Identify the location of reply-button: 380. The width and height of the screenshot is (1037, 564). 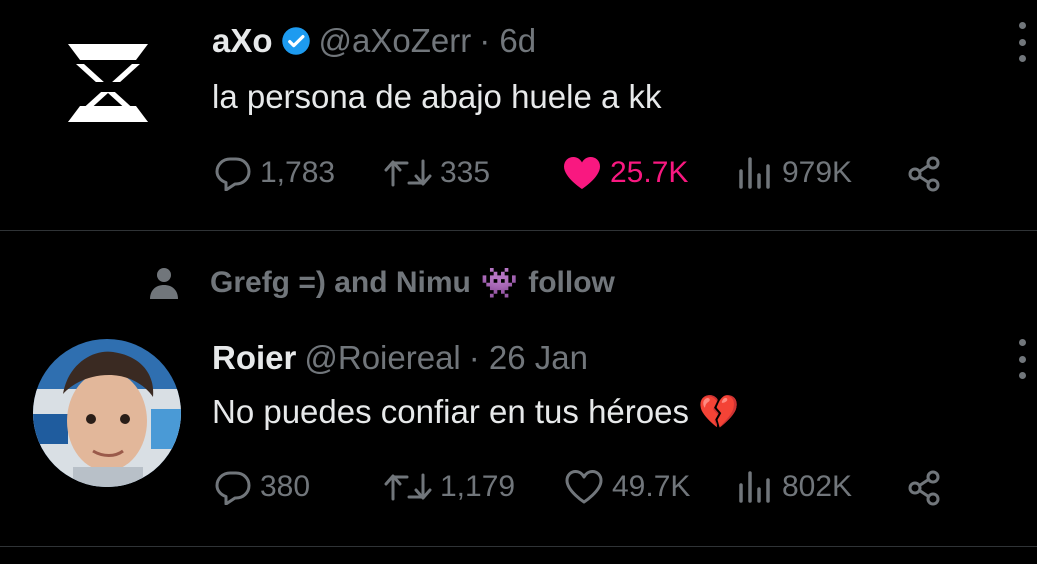
(262, 487).